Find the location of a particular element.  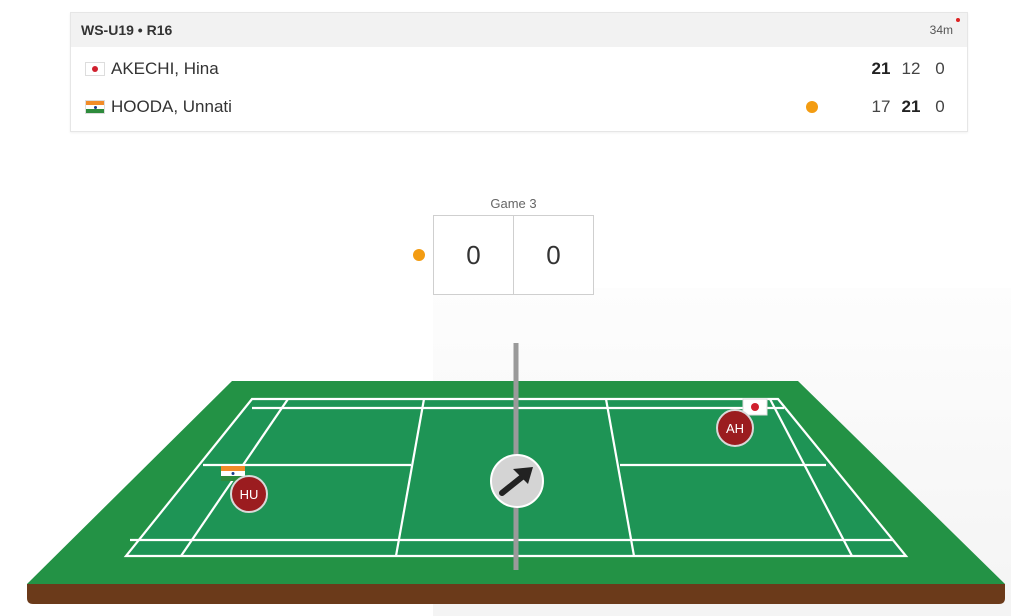

player-initials: AH is located at coordinates (735, 428).